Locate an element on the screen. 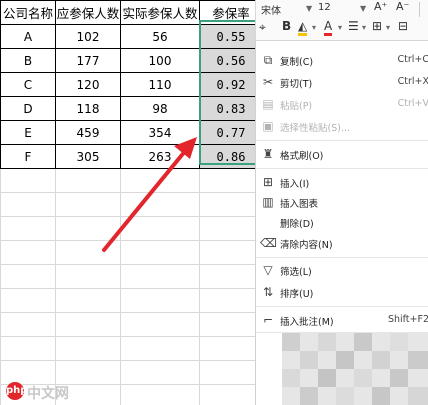 The image size is (428, 405). cell-rate: 0.55 is located at coordinates (231, 36).